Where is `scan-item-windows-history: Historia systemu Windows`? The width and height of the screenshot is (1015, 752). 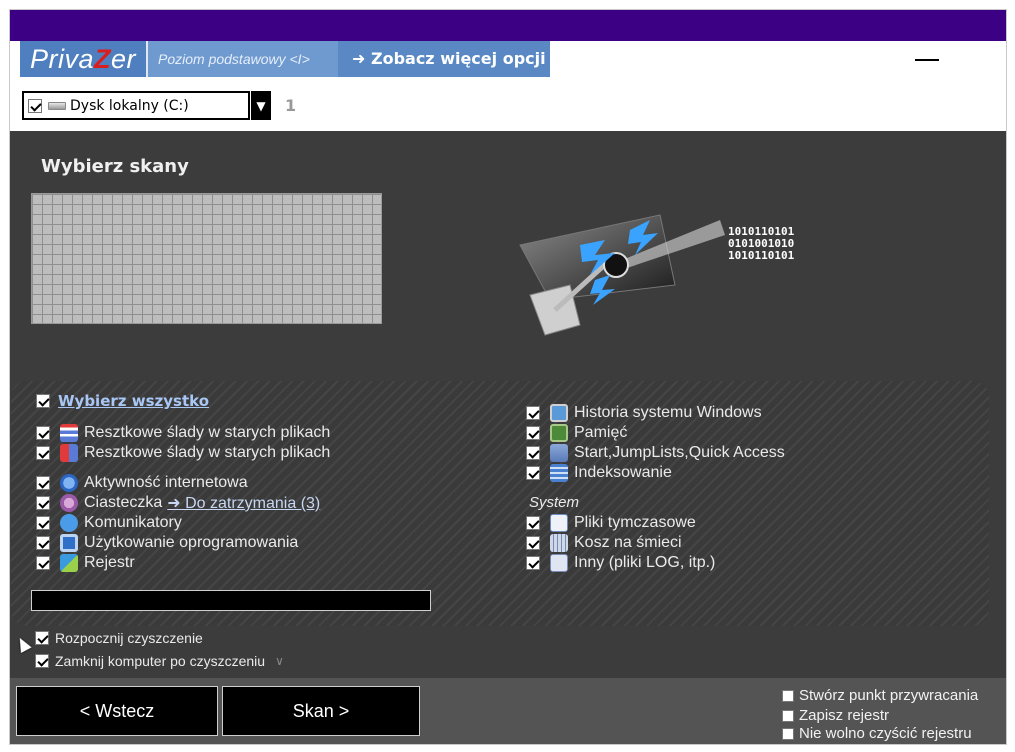 scan-item-windows-history: Historia systemu Windows is located at coordinates (644, 413).